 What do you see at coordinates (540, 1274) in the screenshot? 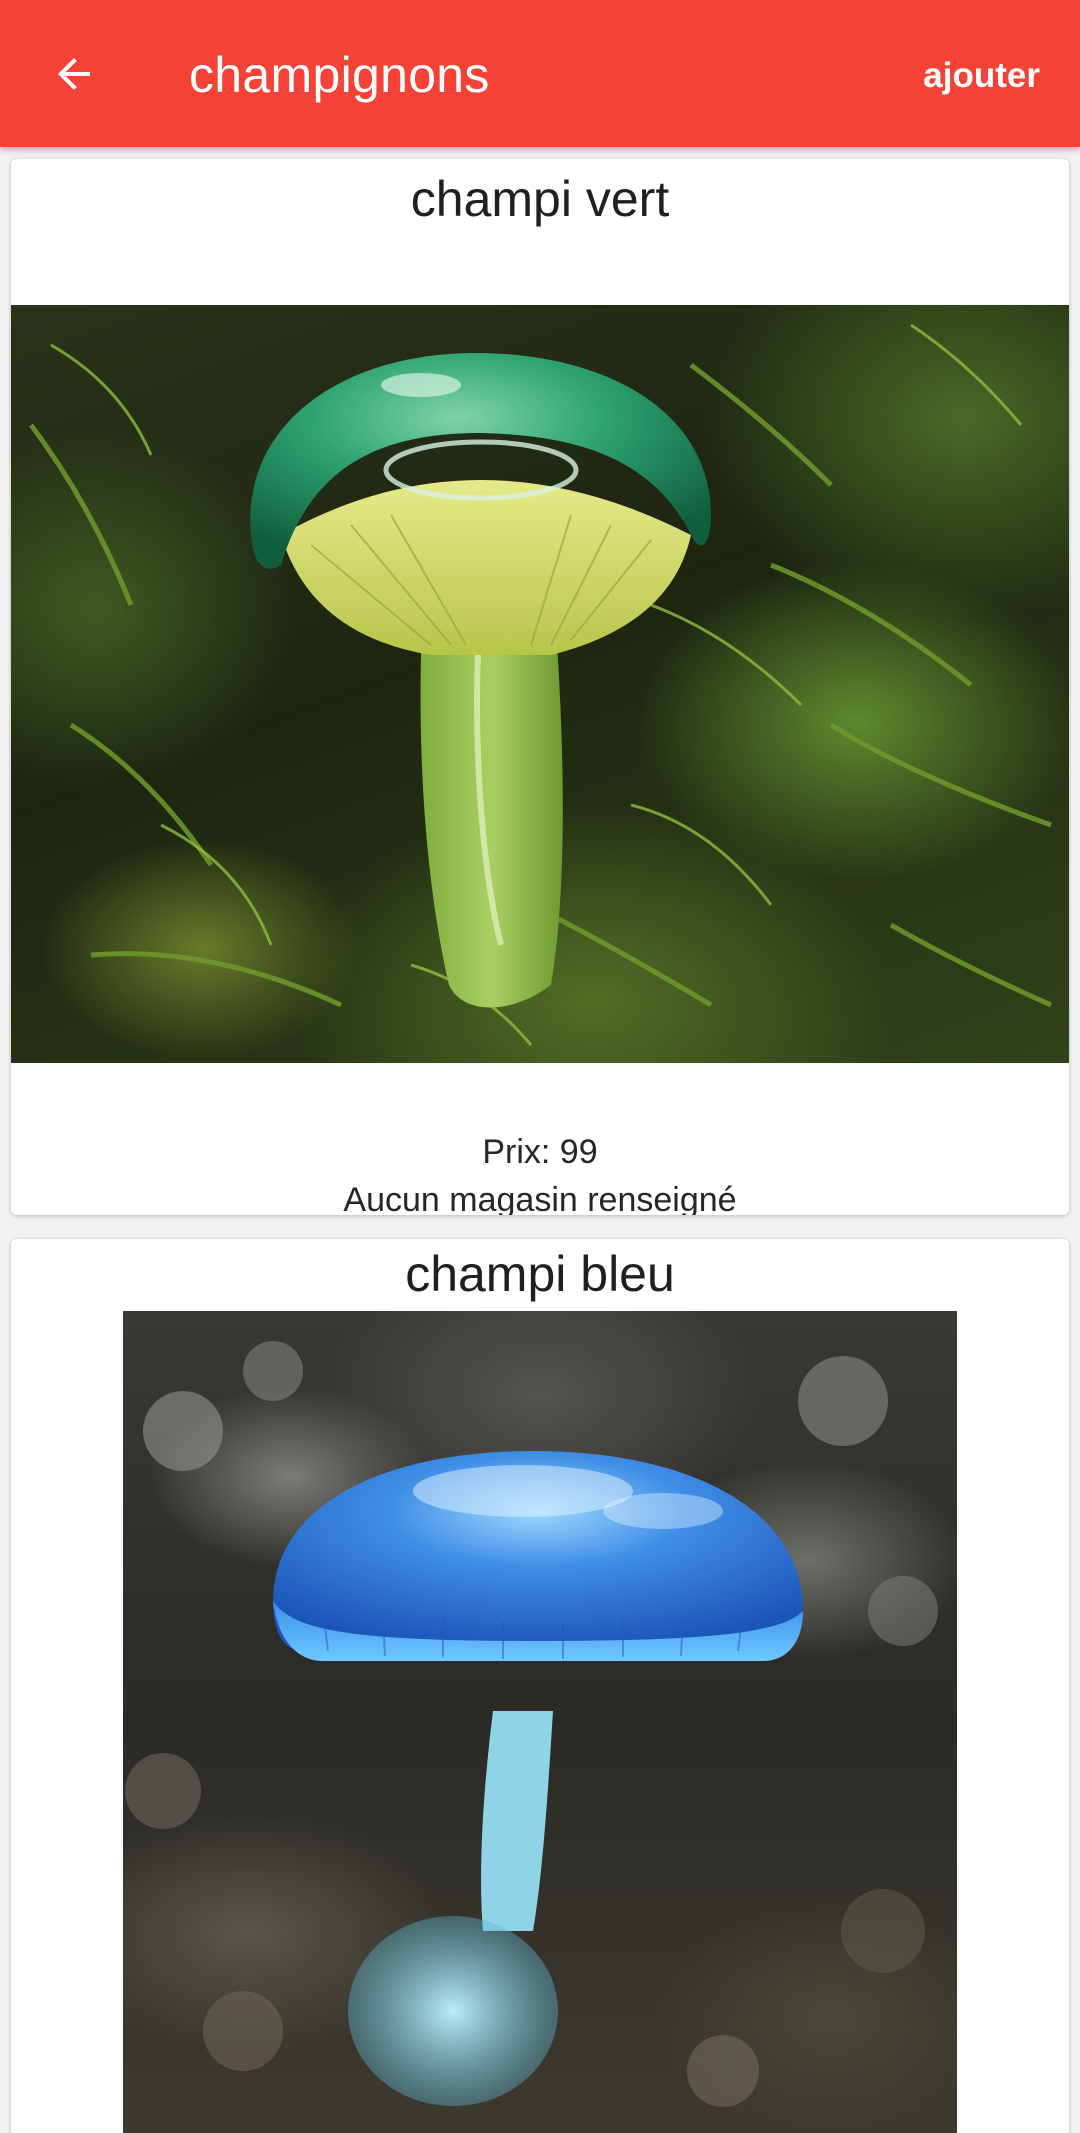
I see `mushroom-name: champi bleu` at bounding box center [540, 1274].